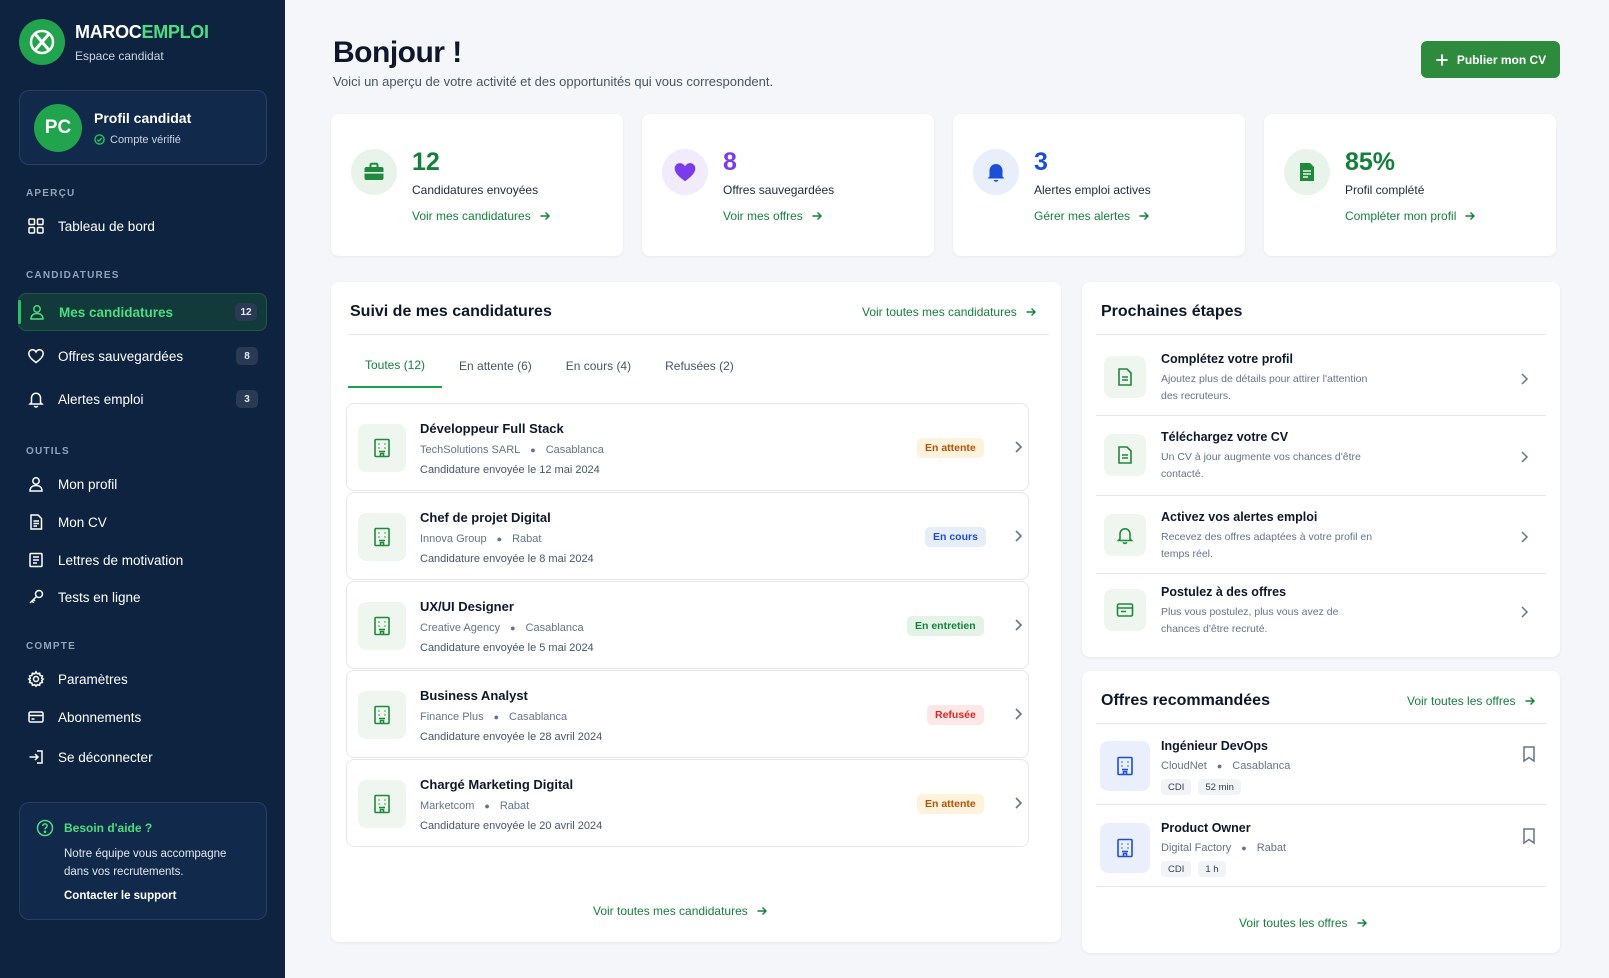 This screenshot has width=1609, height=978. Describe the element at coordinates (996, 172) in the screenshot. I see `bell-filled-icon` at that location.